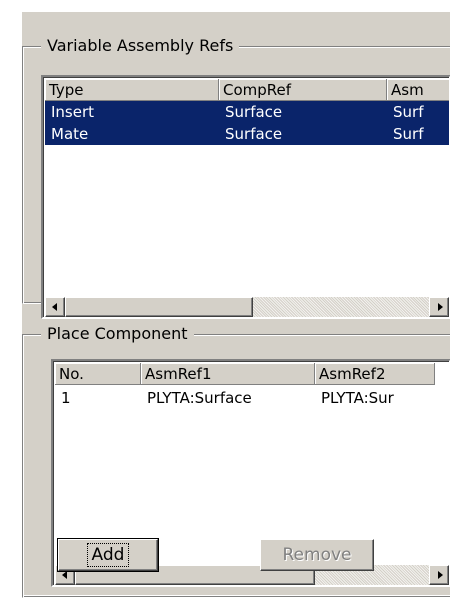  Describe the element at coordinates (66, 398) in the screenshot. I see `cell-no: 1` at that location.